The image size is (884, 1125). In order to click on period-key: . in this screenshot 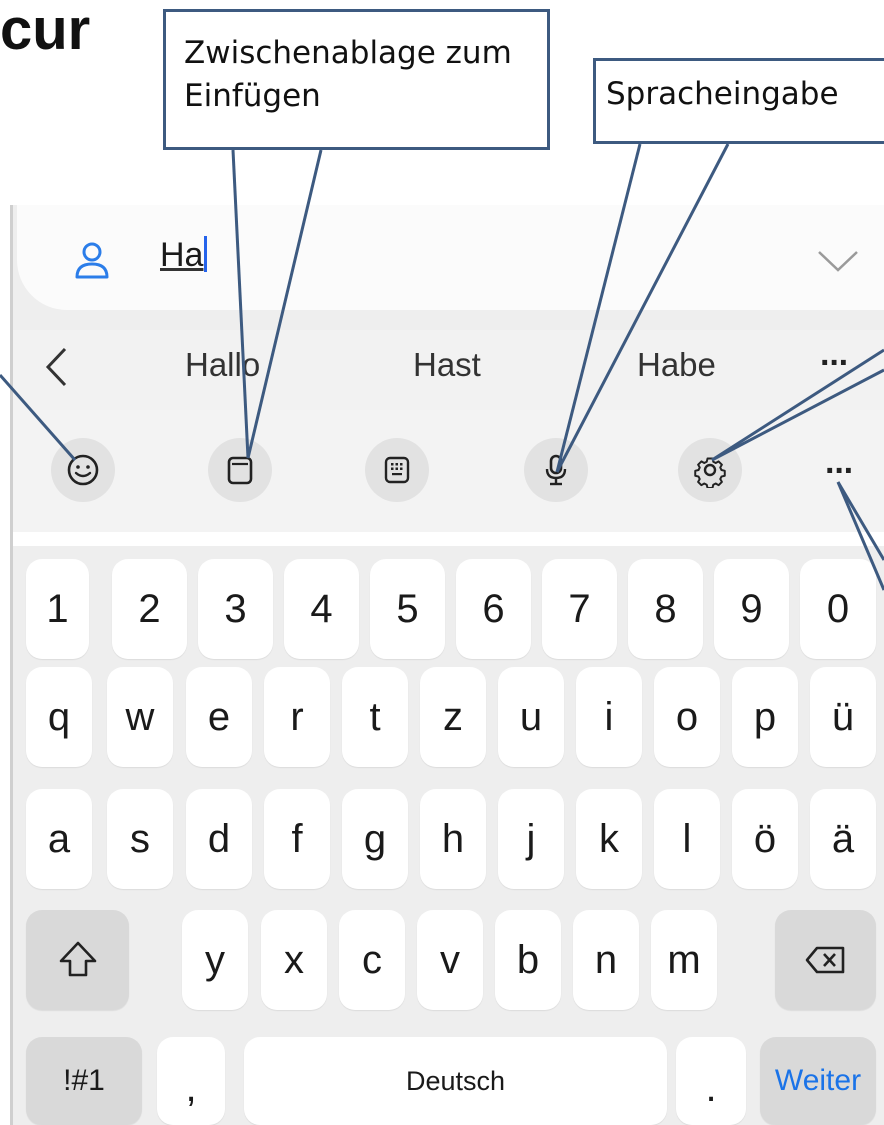, I will do `click(711, 1081)`.